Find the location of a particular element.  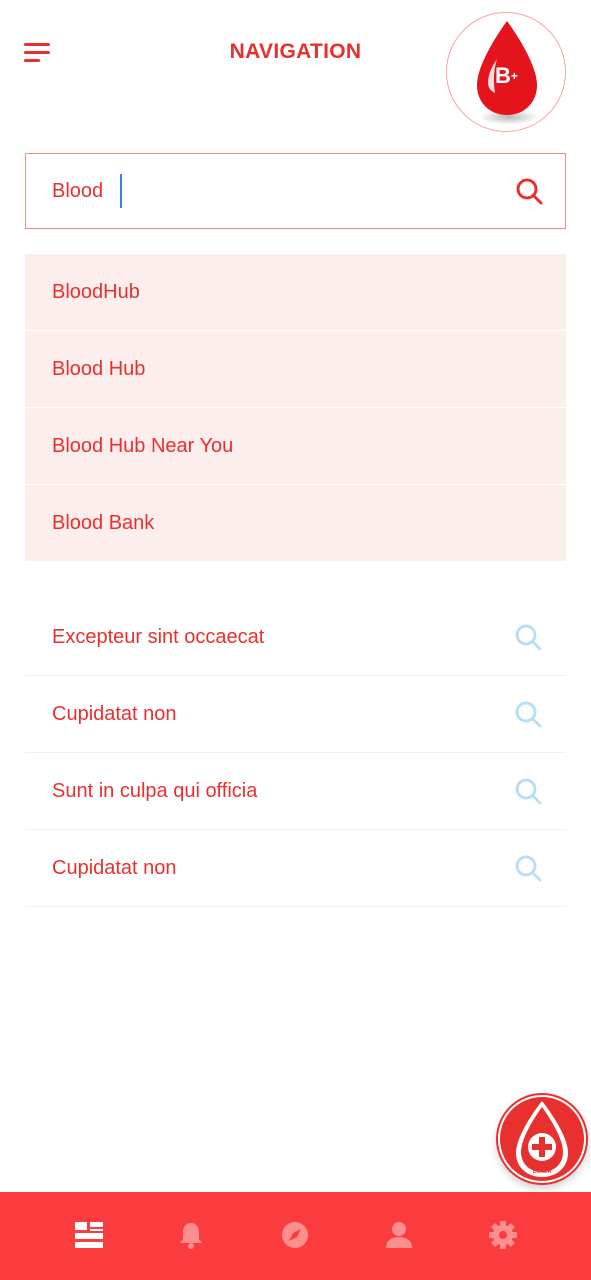

blood-type-letter: B is located at coordinates (503, 75).